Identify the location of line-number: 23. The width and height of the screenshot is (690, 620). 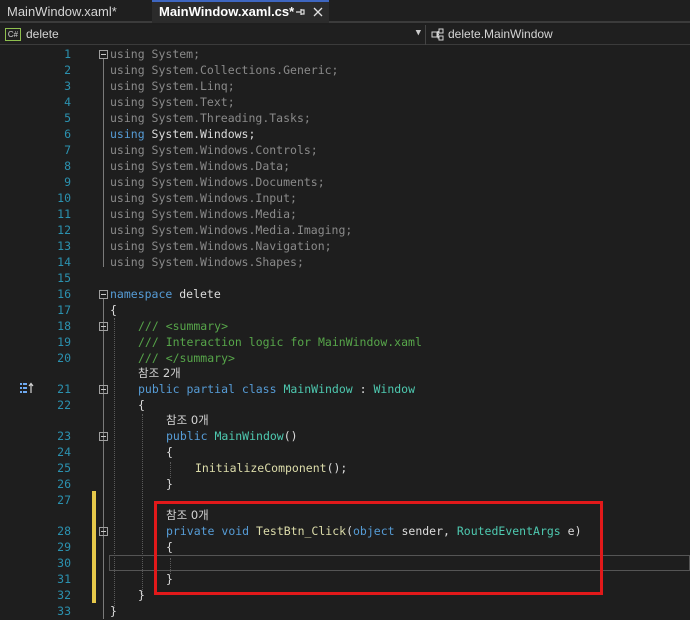
(64, 436).